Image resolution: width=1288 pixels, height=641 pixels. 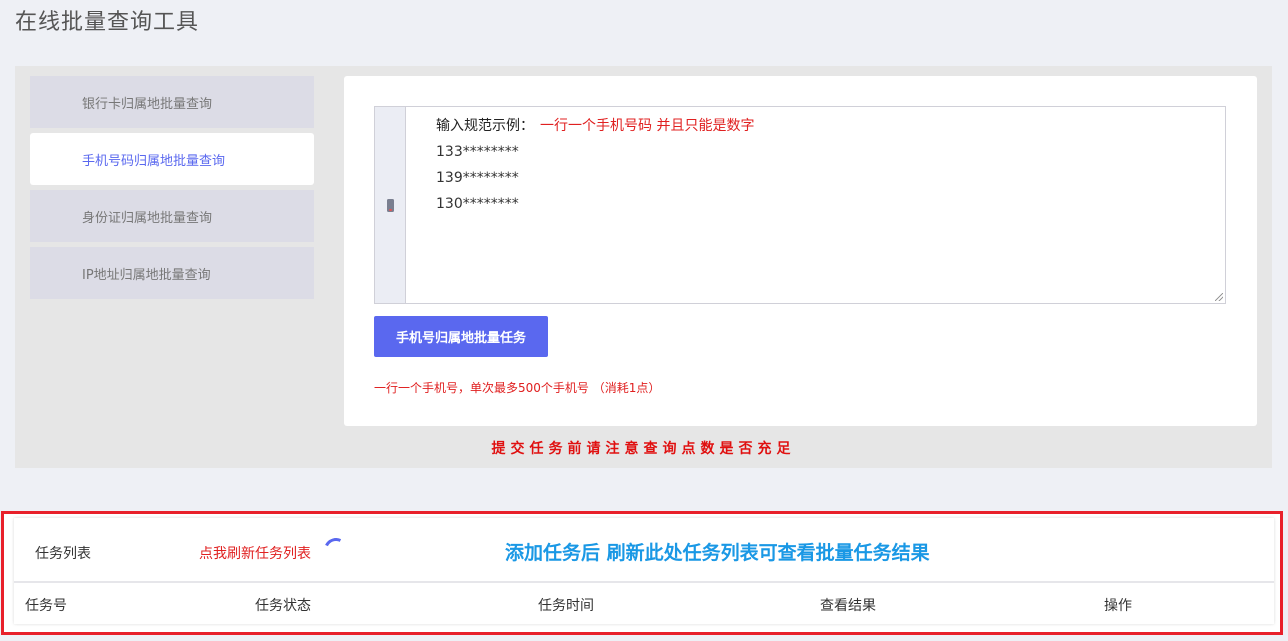 I want to click on hint-label: 输入规范示例：, so click(x=485, y=126).